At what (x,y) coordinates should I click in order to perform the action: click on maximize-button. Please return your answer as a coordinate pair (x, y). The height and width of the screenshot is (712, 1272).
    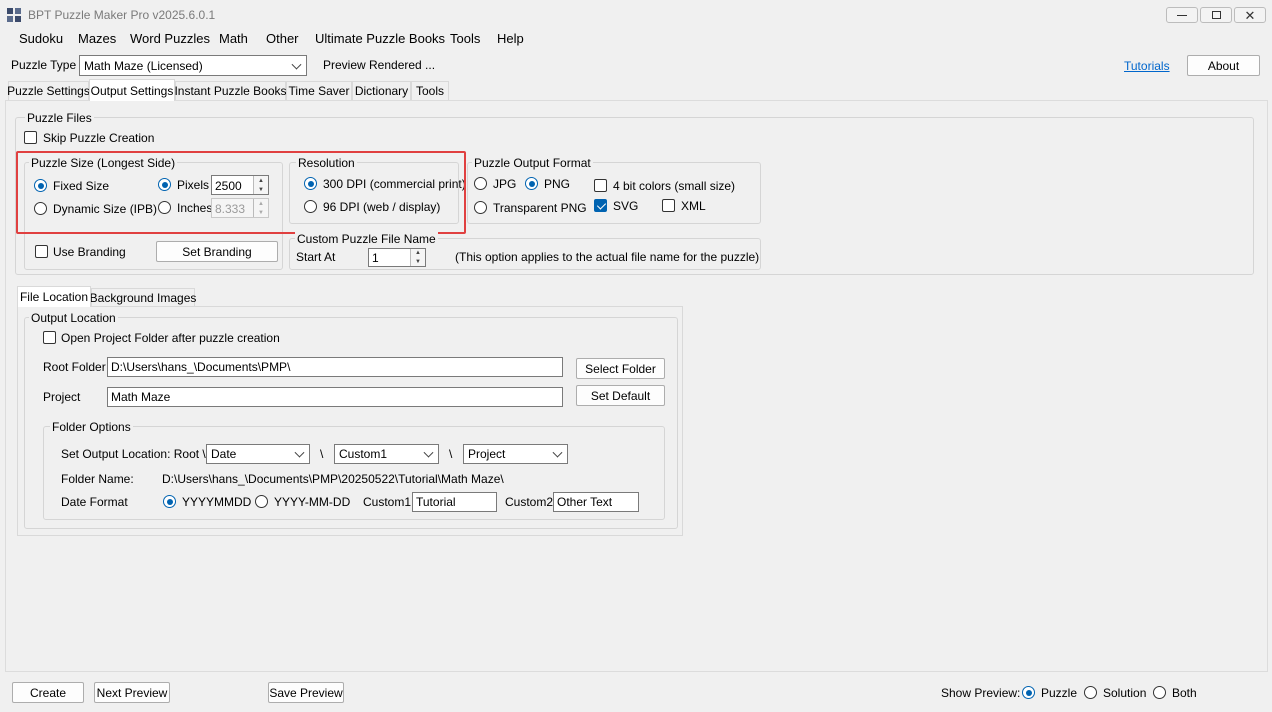
    Looking at the image, I should click on (1216, 15).